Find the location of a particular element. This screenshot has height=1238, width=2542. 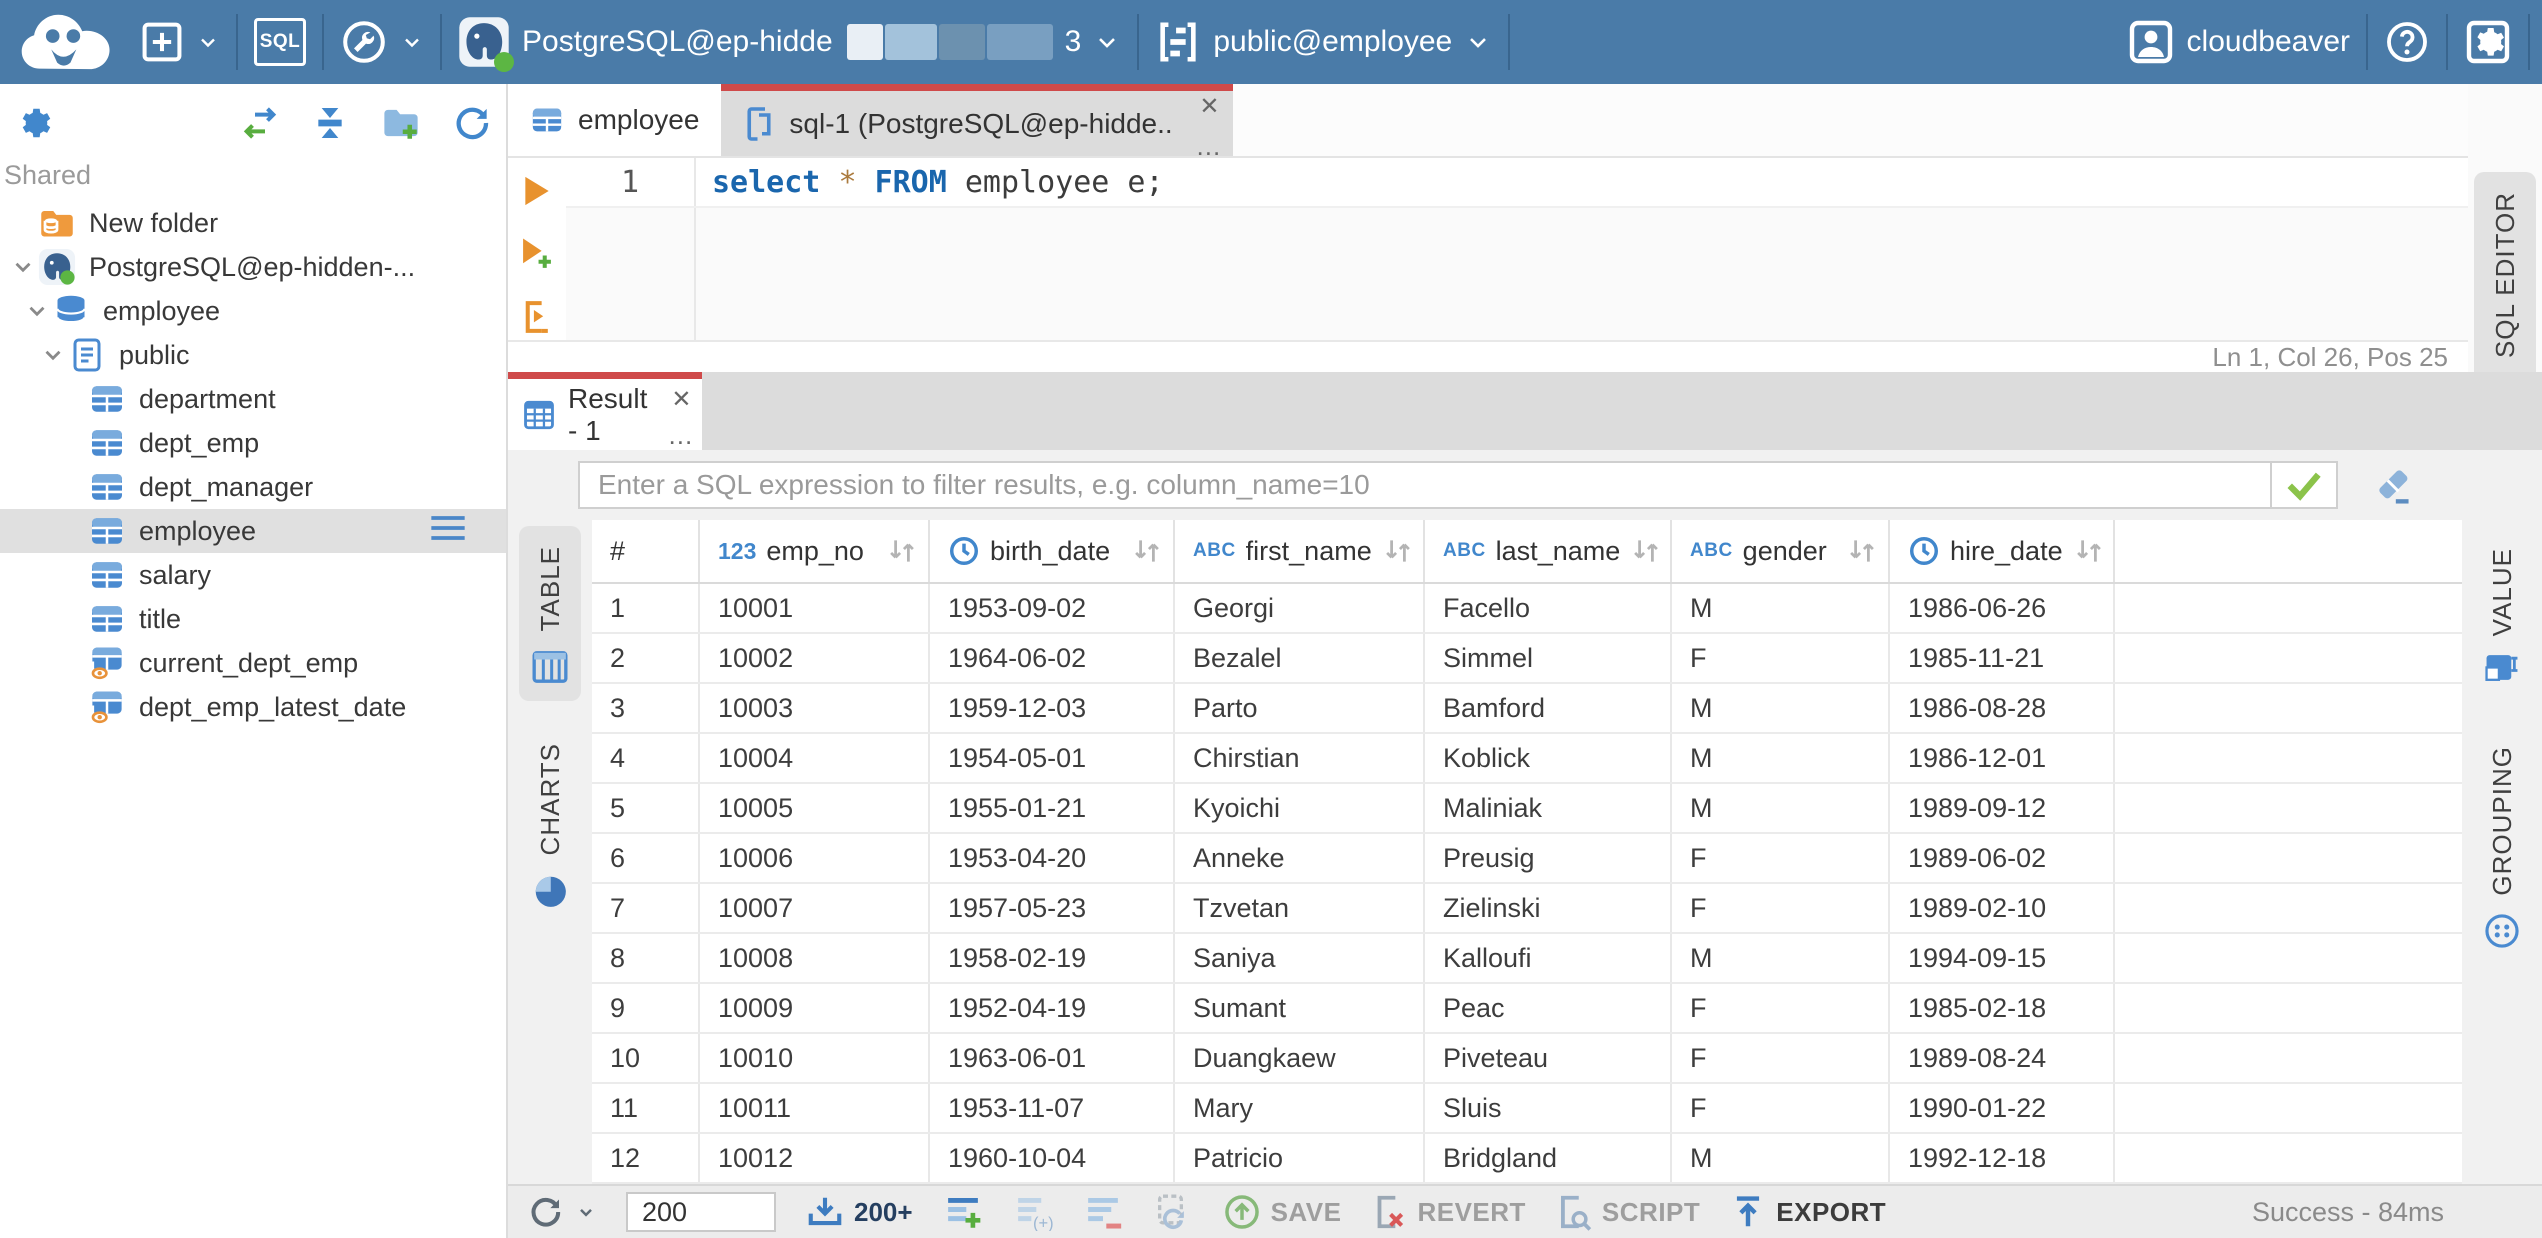

column-header-gender: ABC gender is located at coordinates (1781, 551).